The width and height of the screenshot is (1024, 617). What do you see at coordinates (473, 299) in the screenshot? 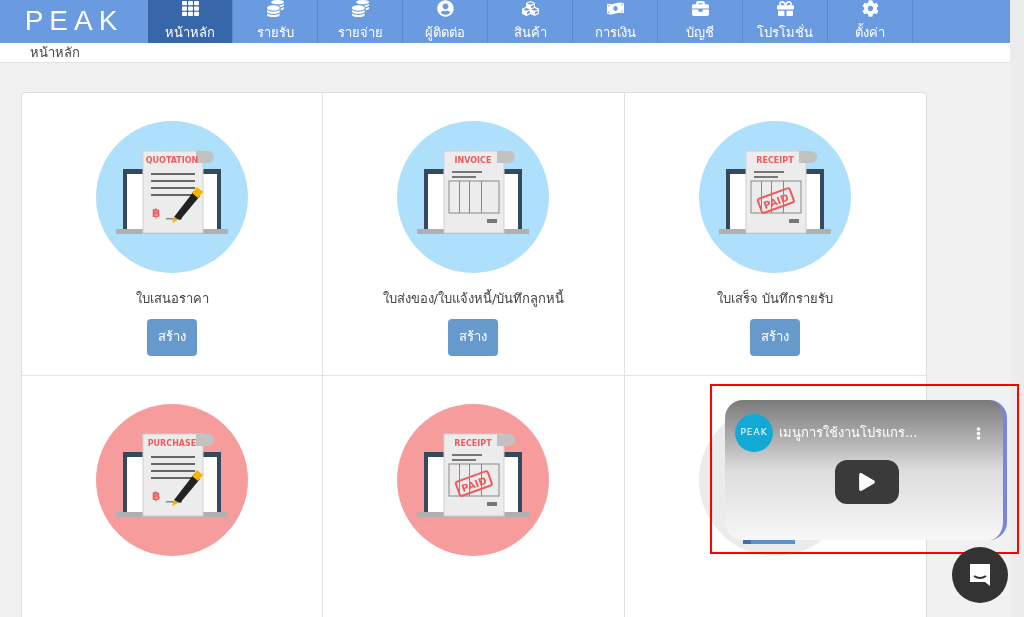
I see `document-type-label: ใบส่งของ/ใบแจ้งหนี้/บันทึกลูกหนี้` at bounding box center [473, 299].